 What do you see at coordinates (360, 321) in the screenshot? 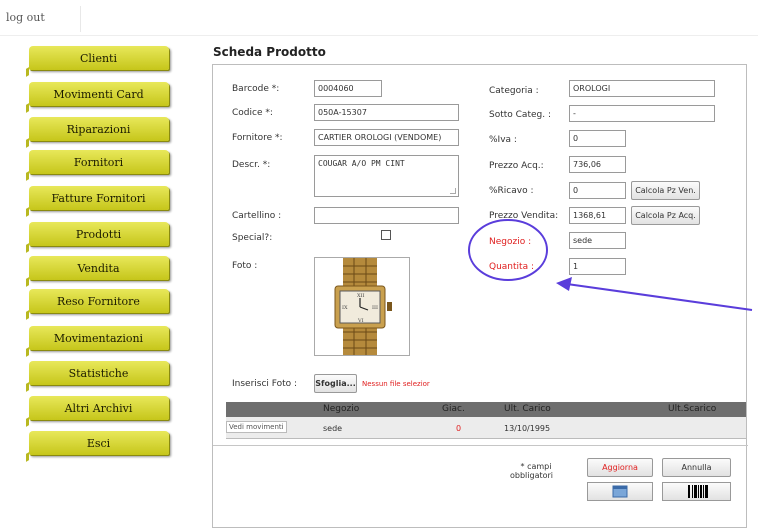
I see `svg-text: VI` at bounding box center [360, 321].